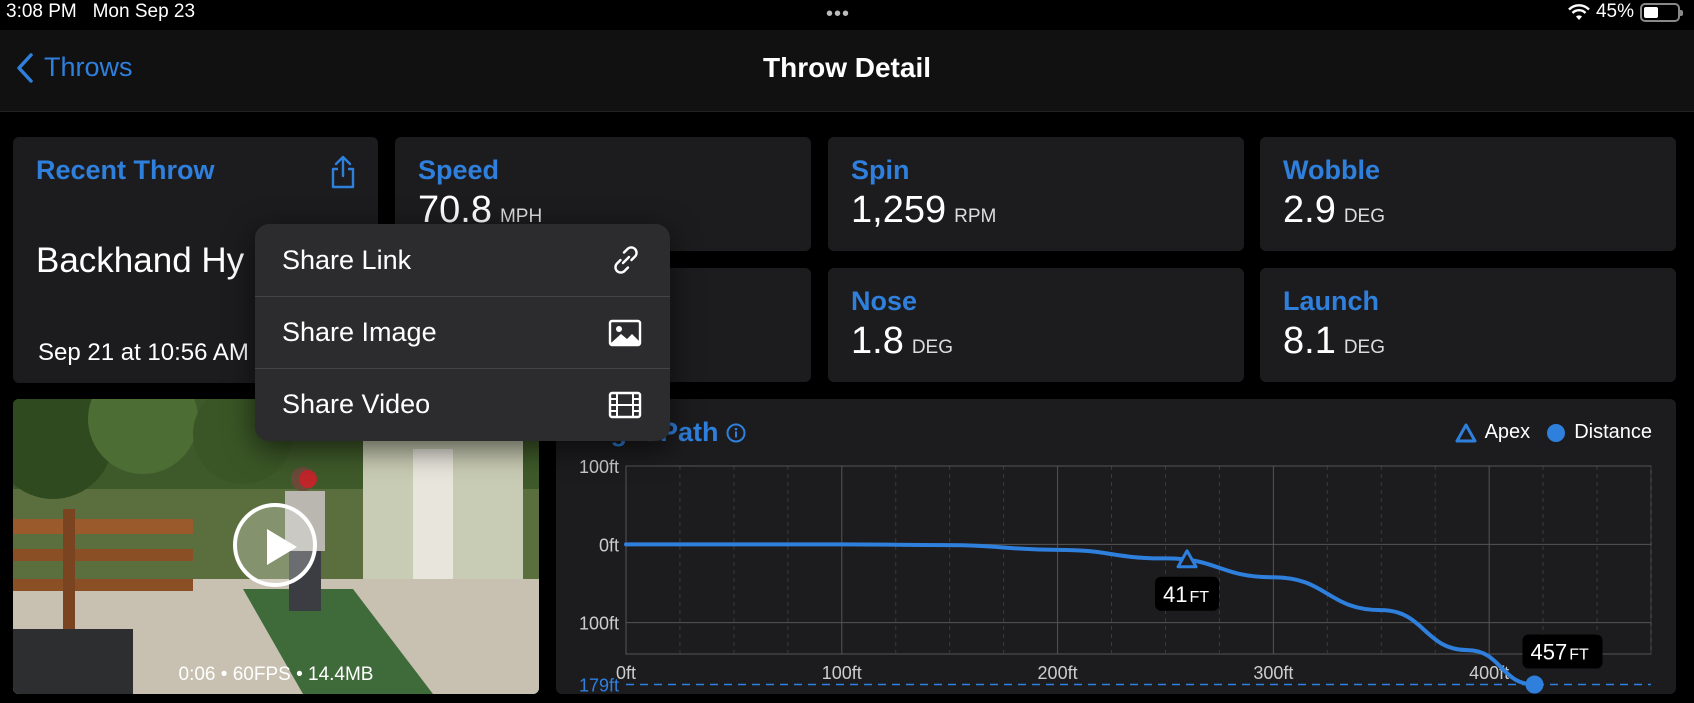 The height and width of the screenshot is (703, 1694). I want to click on share-image-item: Share Image, so click(462, 332).